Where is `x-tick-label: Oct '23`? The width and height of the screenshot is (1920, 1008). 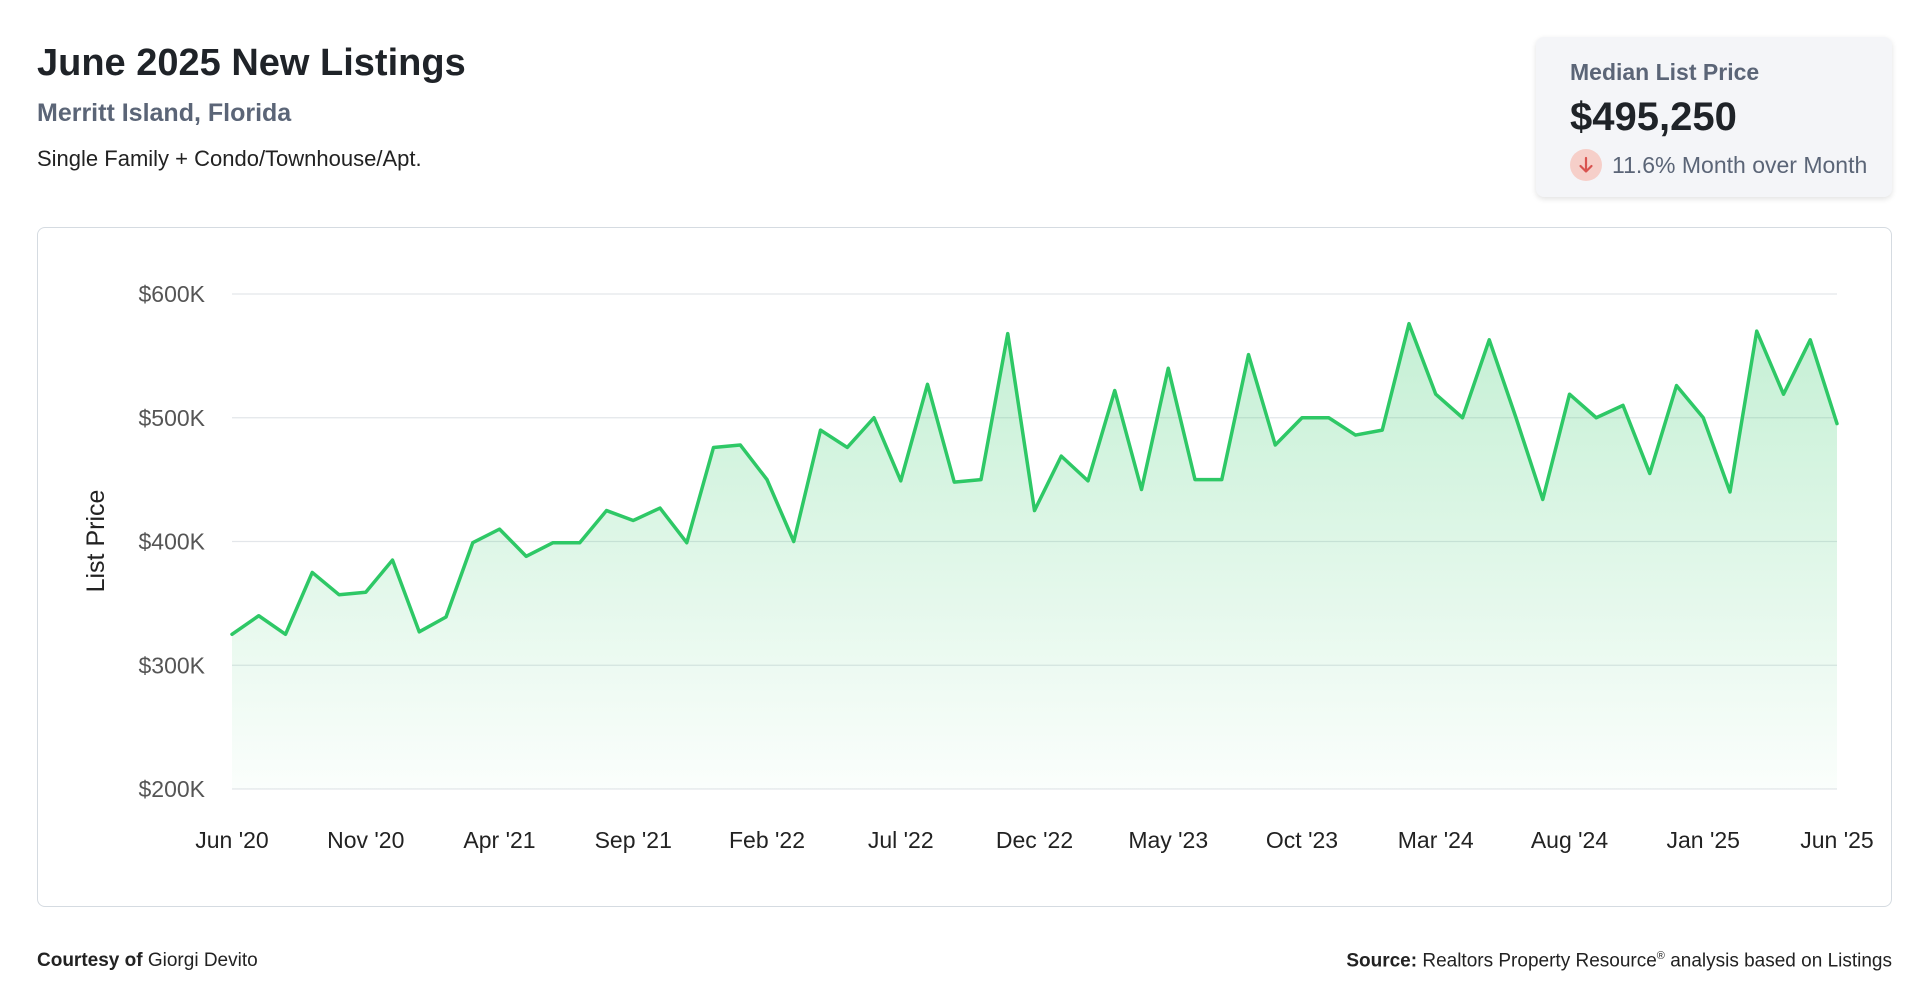 x-tick-label: Oct '23 is located at coordinates (1302, 840).